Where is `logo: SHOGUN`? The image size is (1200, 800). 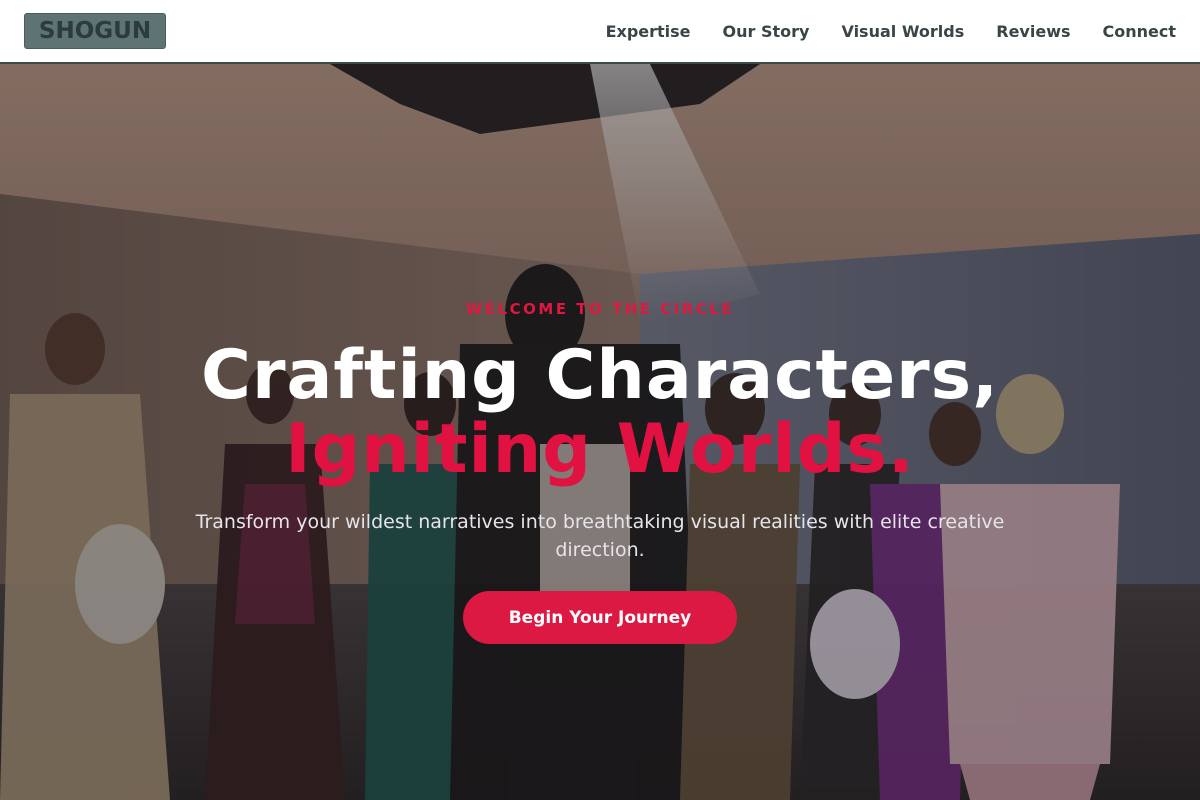 logo: SHOGUN is located at coordinates (95, 31).